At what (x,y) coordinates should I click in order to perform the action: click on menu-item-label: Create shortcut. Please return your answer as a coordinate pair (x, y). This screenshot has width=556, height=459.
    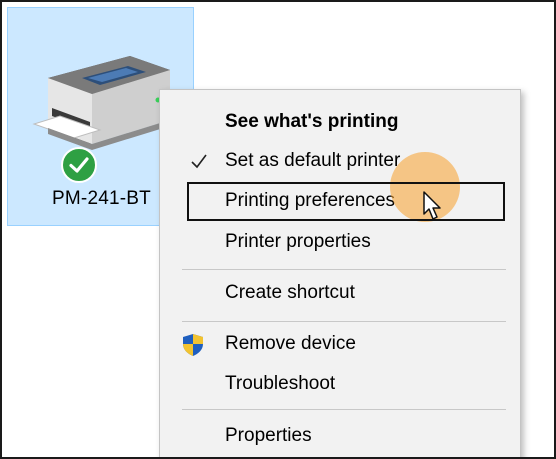
    Looking at the image, I should click on (290, 292).